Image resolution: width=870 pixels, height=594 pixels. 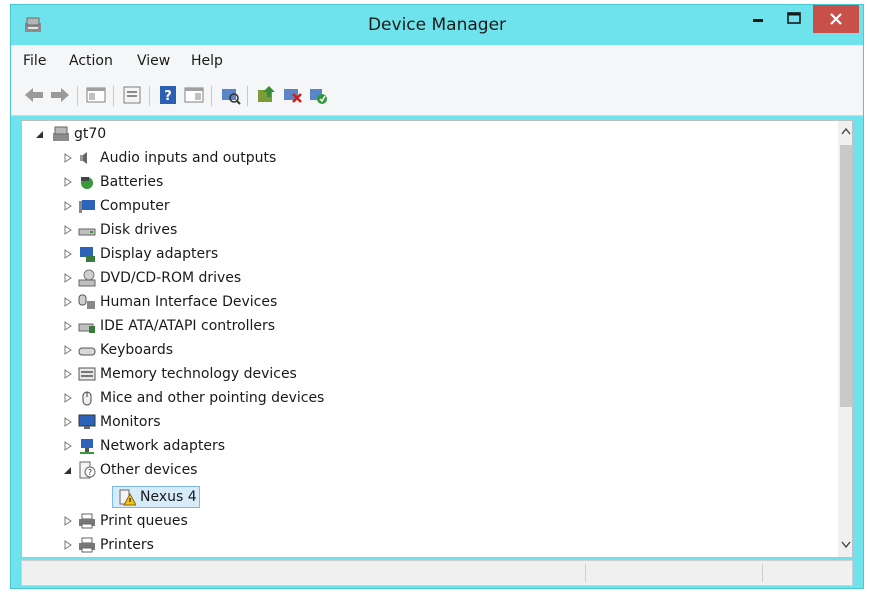 What do you see at coordinates (127, 545) in the screenshot?
I see `tree-item-label: Printers` at bounding box center [127, 545].